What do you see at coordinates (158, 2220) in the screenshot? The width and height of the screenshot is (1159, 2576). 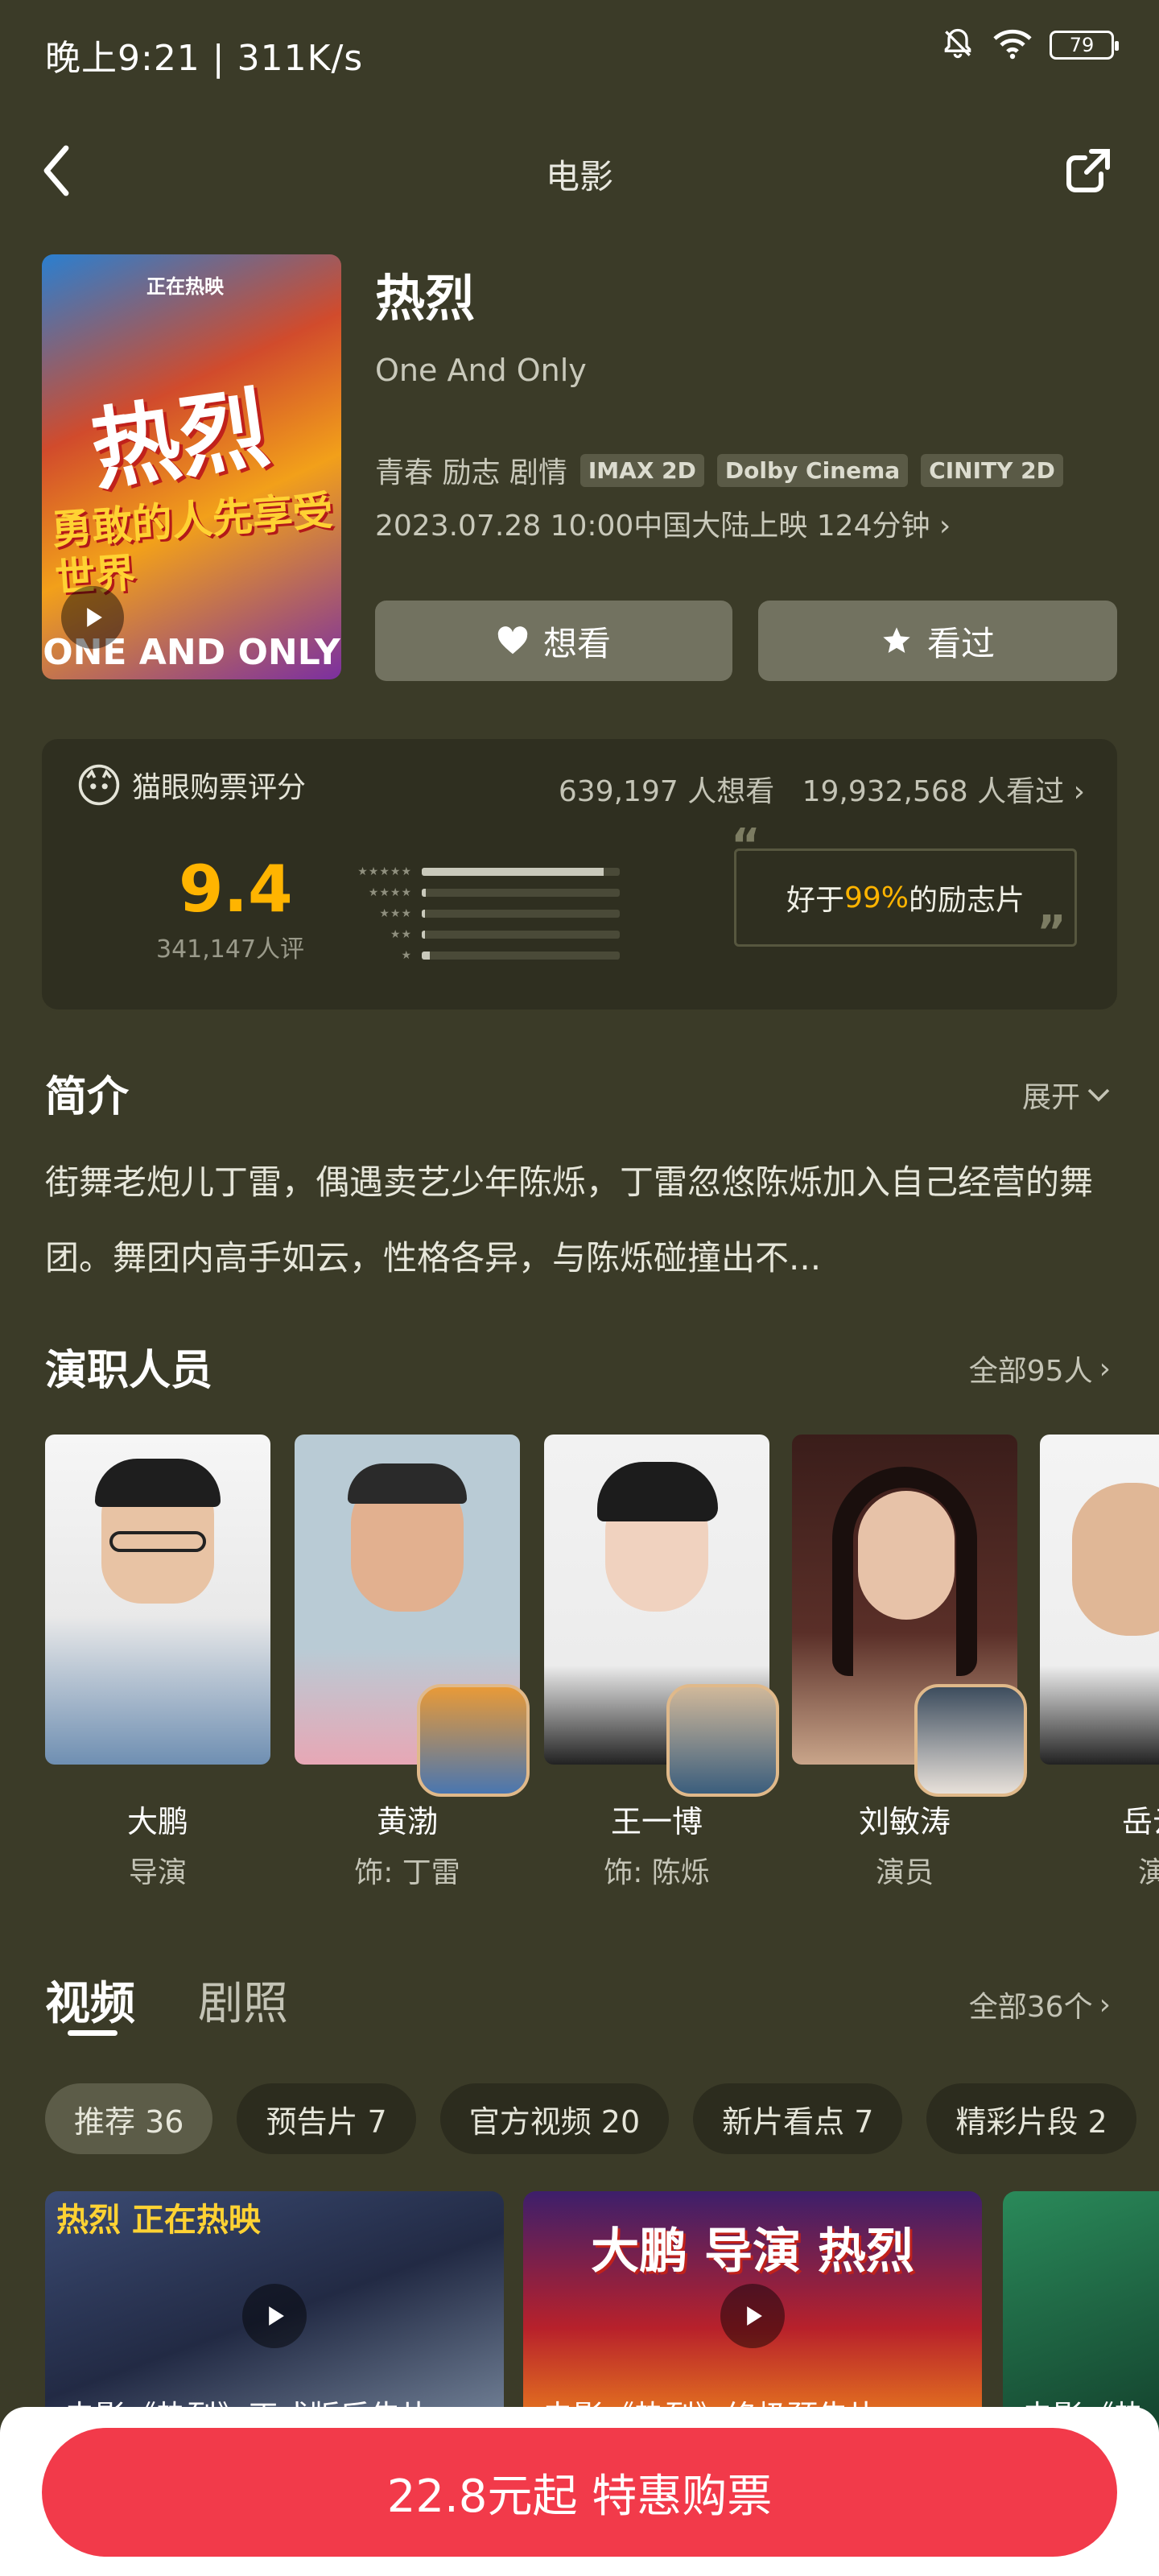 I see `video-overlay-text: 热烈 正在热映` at bounding box center [158, 2220].